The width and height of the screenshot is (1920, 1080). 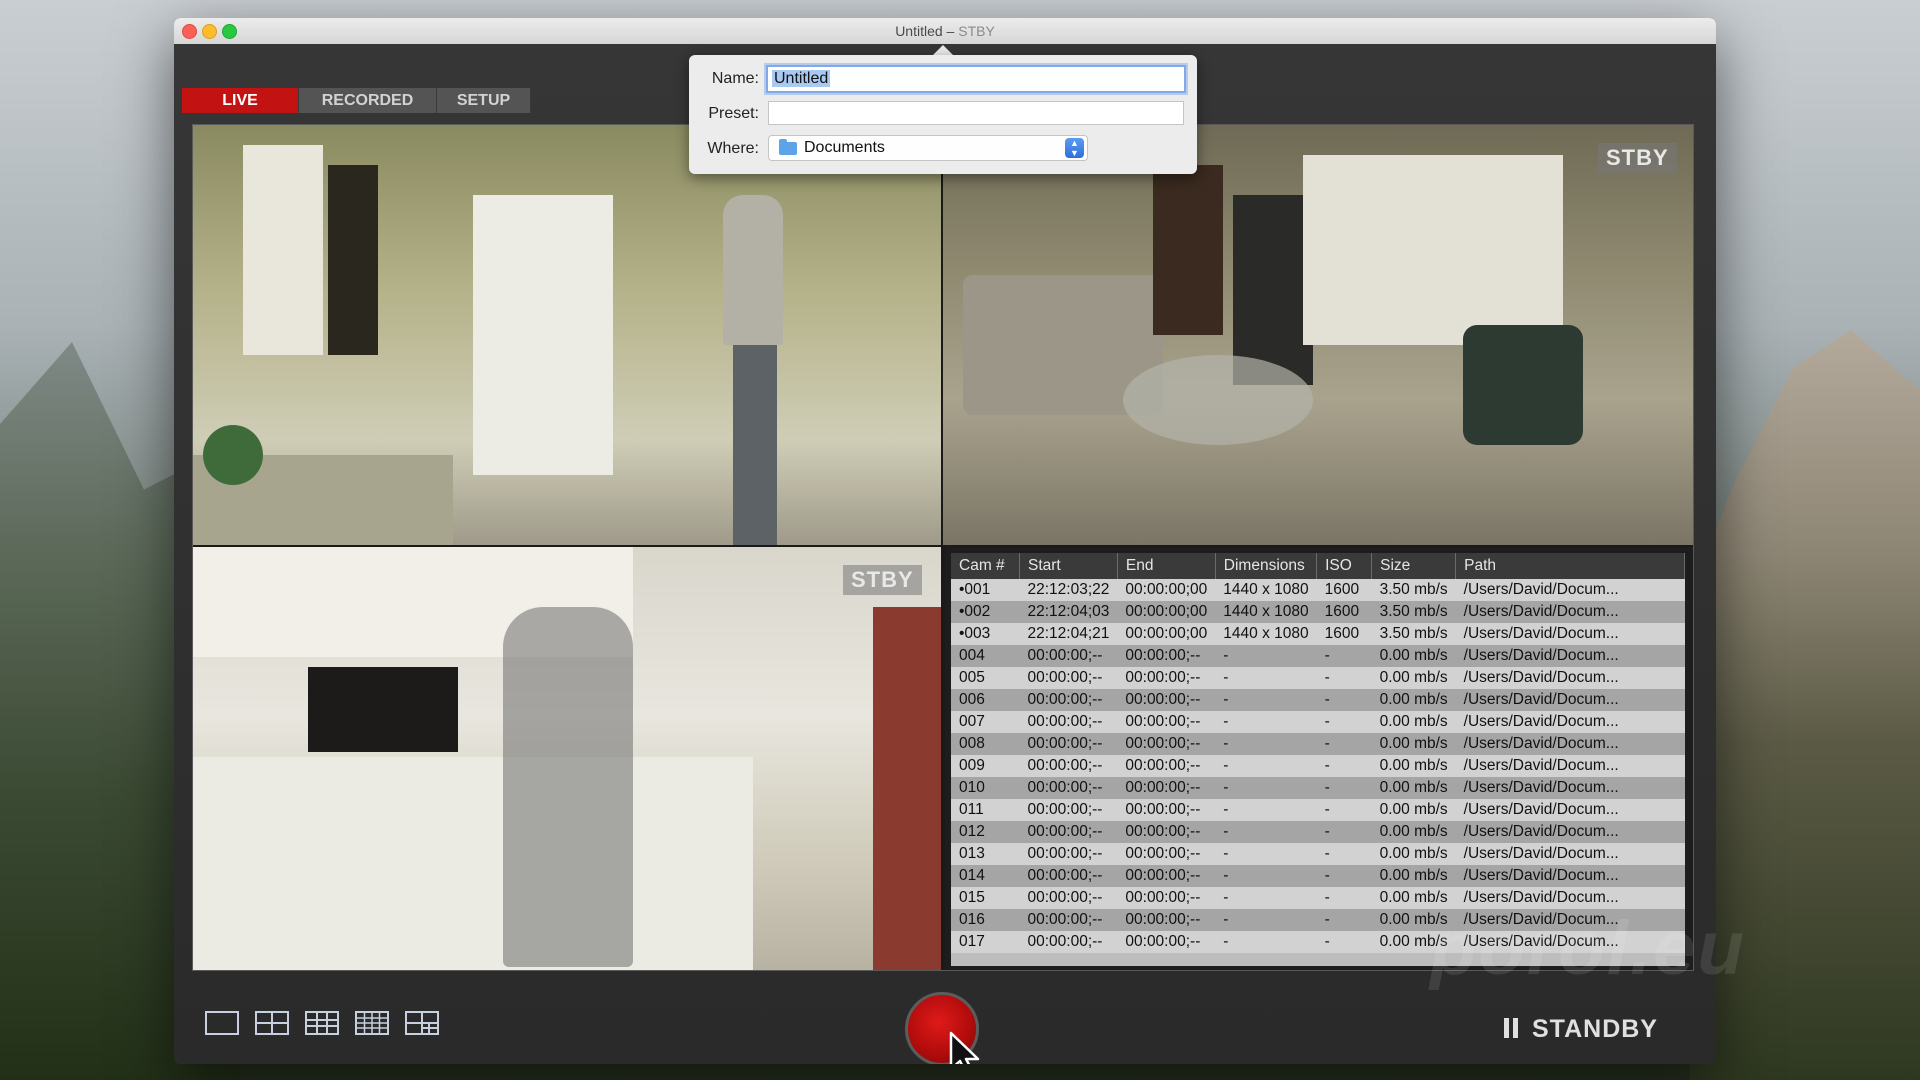 I want to click on doorway-shape, so click(x=1188, y=250).